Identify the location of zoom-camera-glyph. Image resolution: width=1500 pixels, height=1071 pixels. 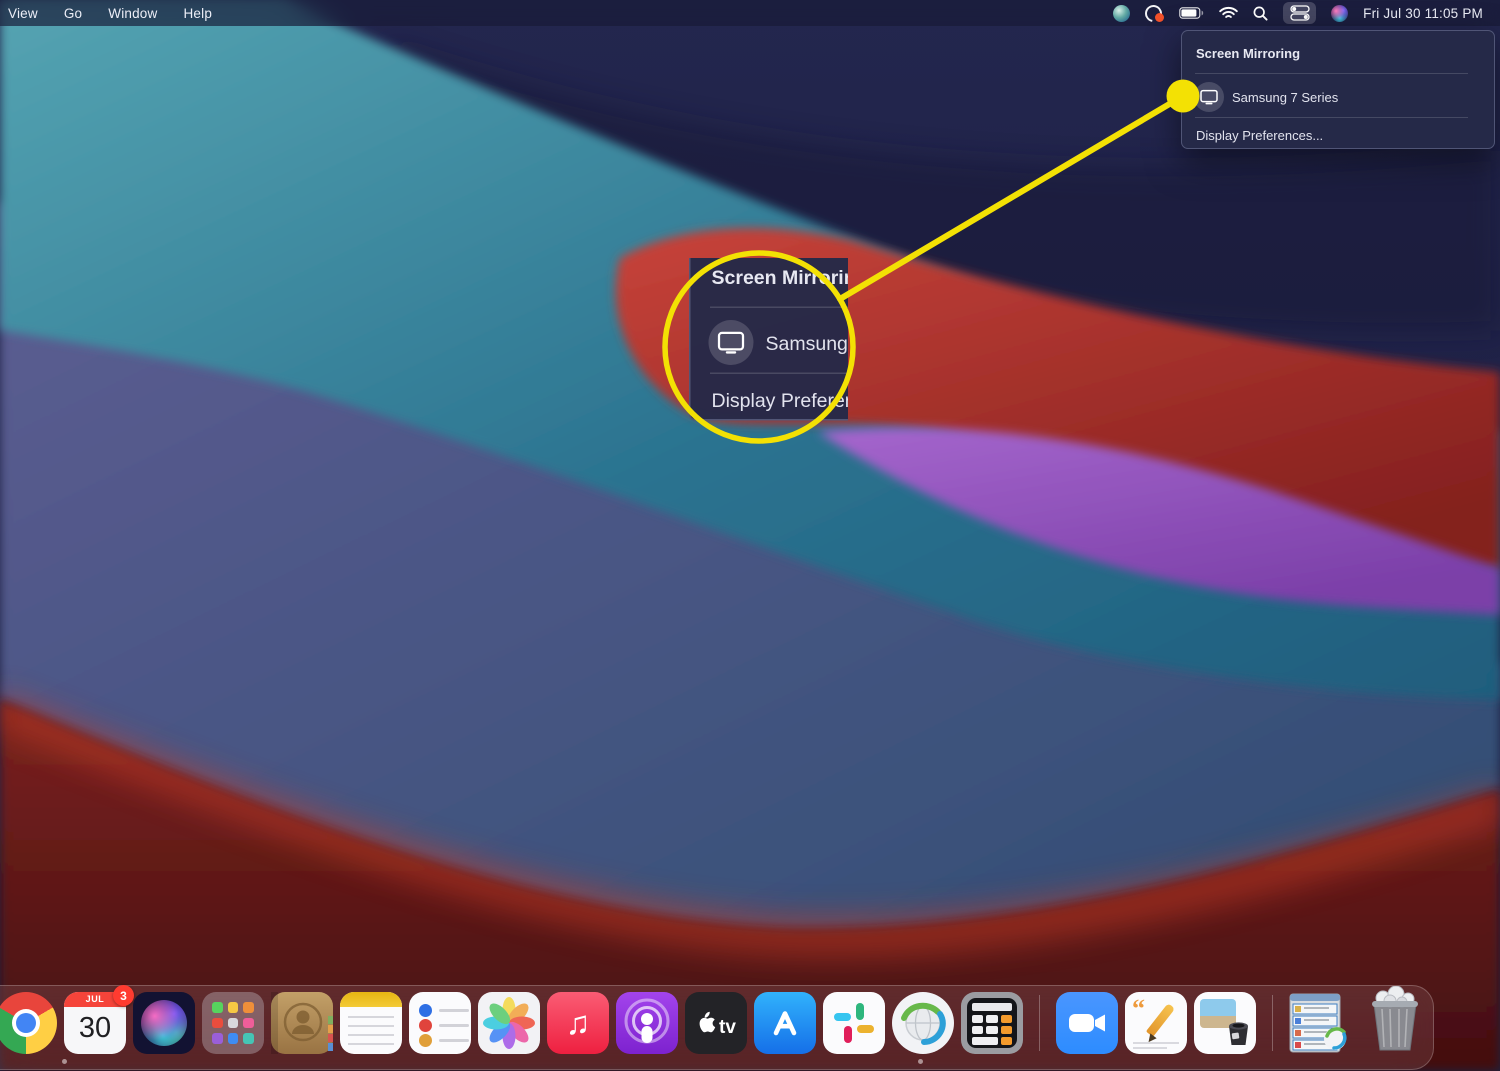
(1087, 1023).